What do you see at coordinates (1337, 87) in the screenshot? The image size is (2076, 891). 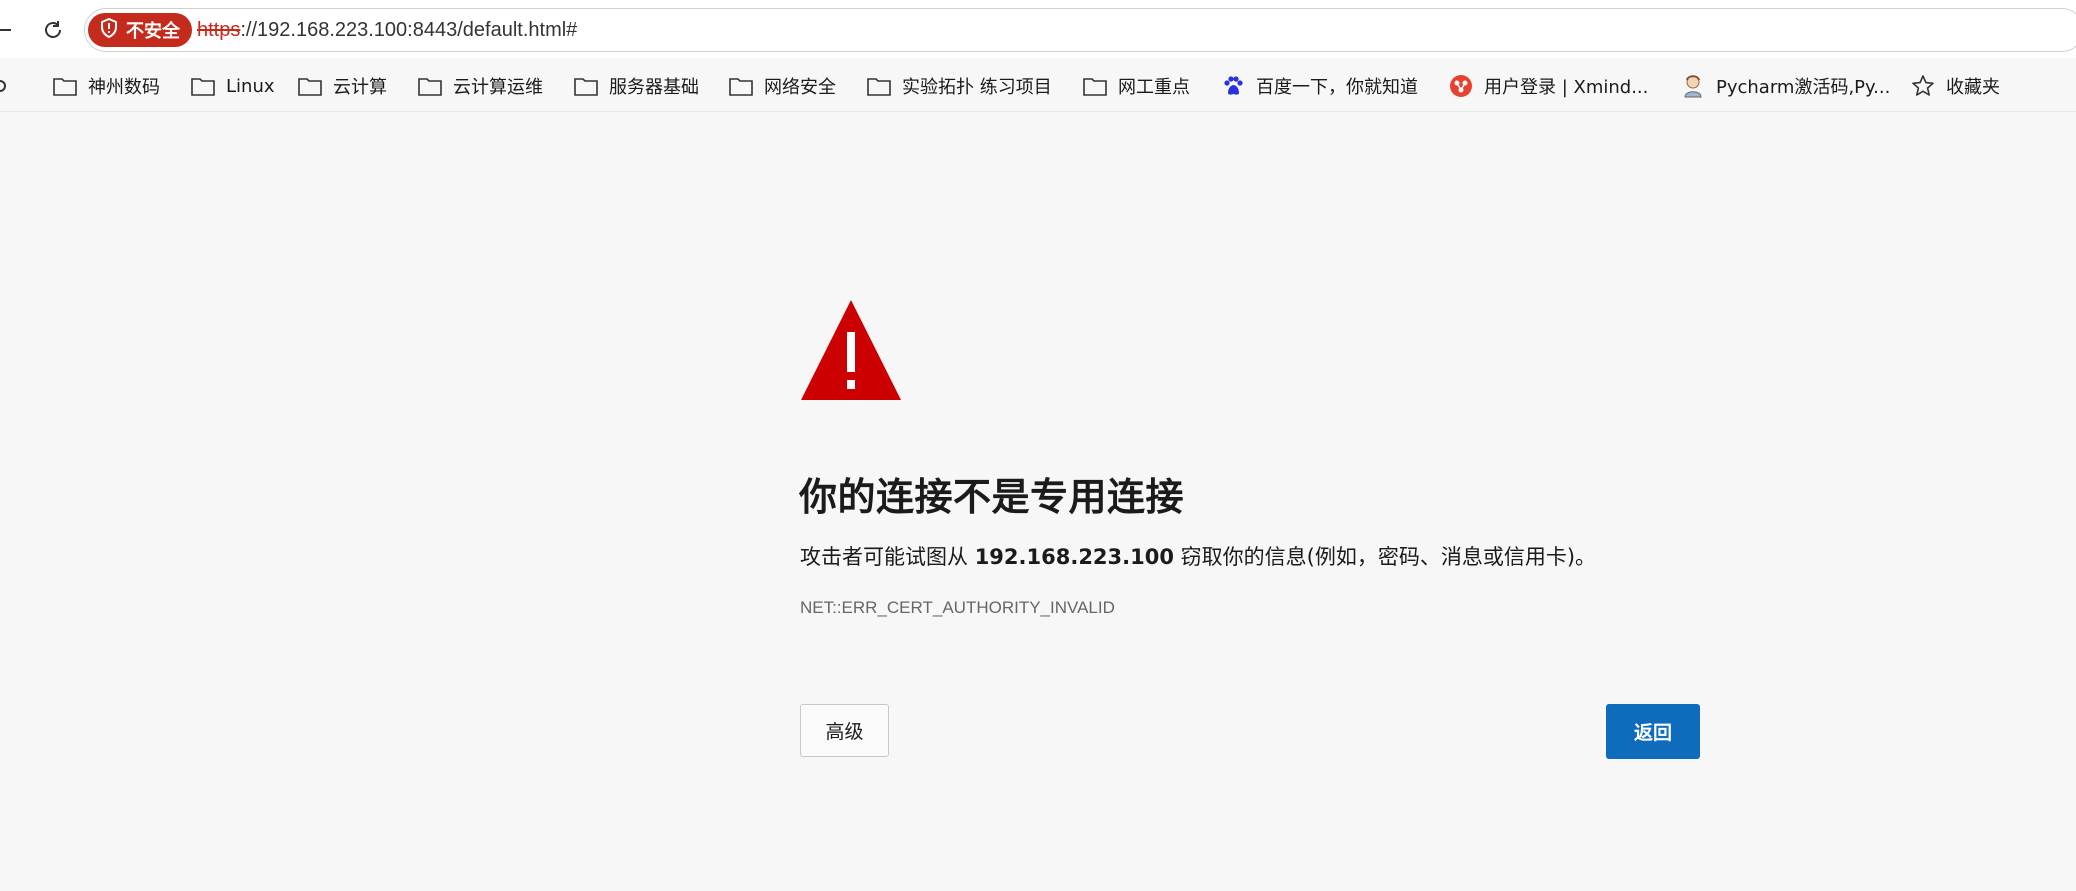 I see `bookmark-label: 百度一下，你就知道` at bounding box center [1337, 87].